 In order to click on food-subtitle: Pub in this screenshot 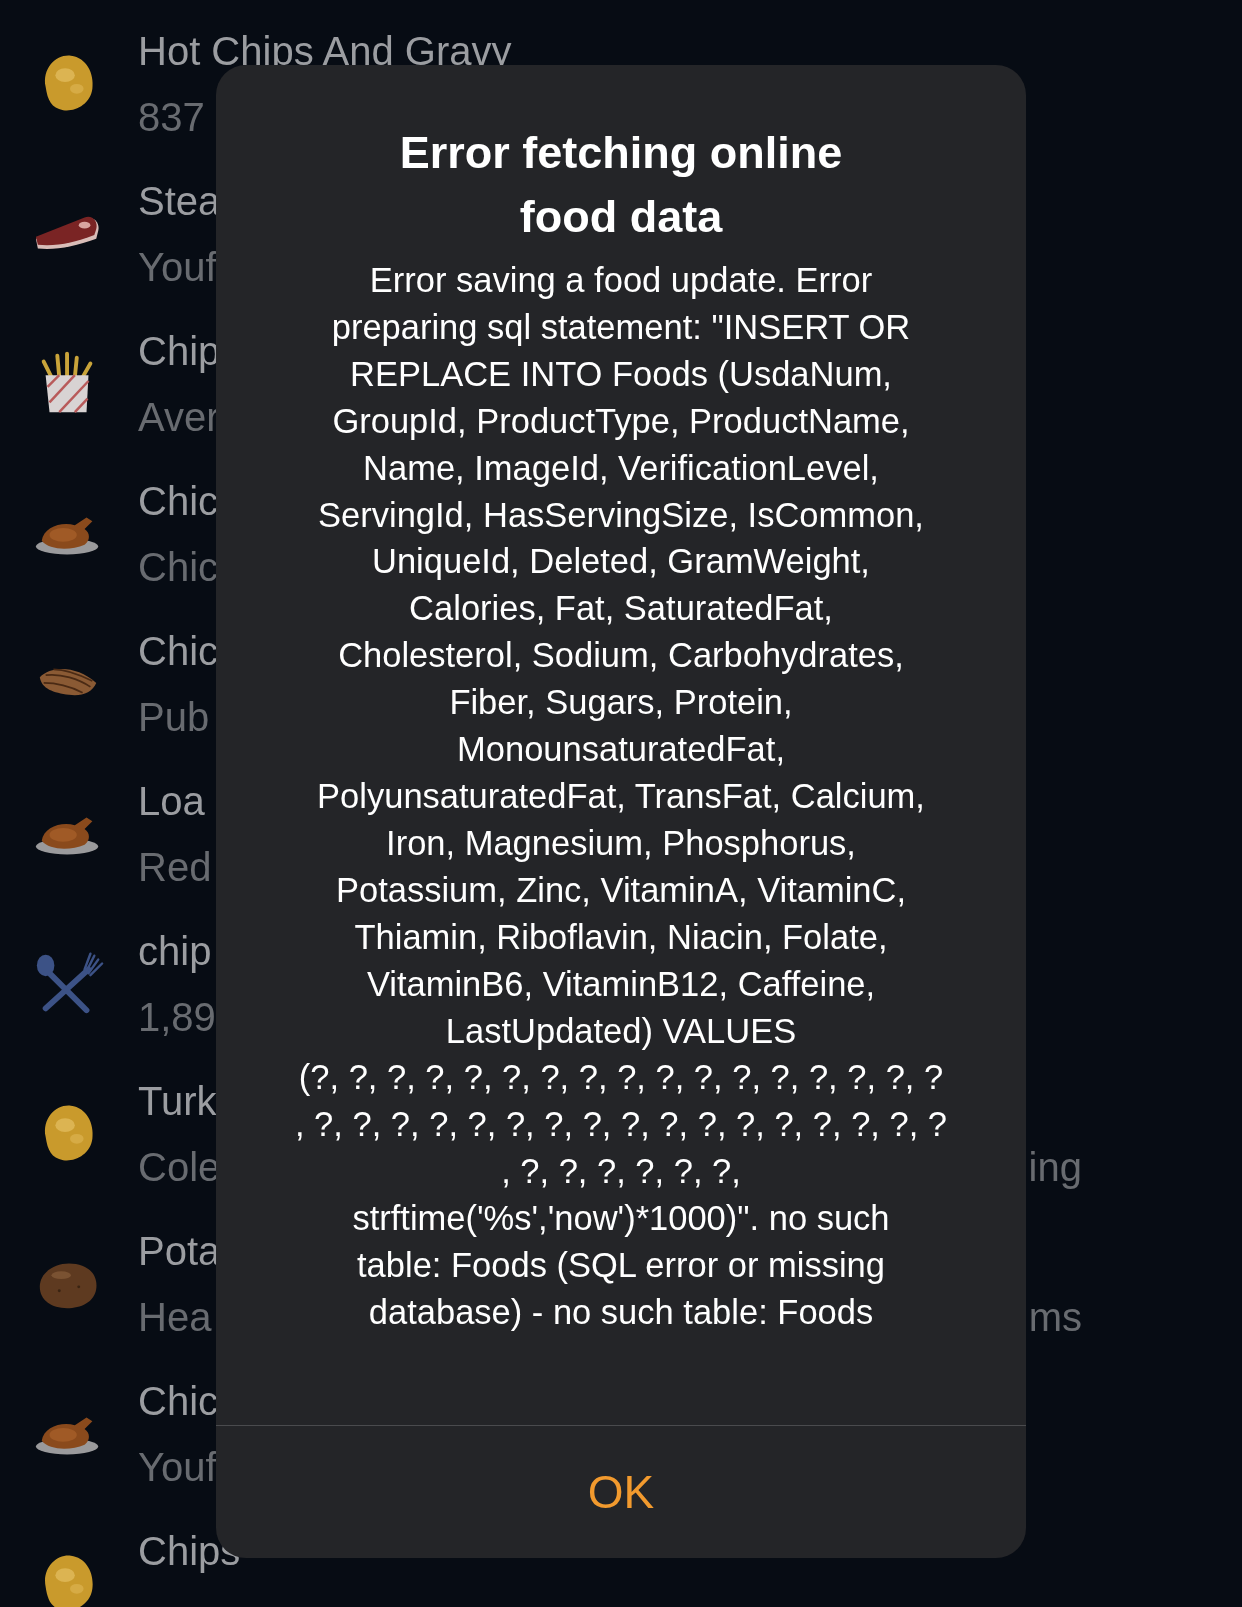, I will do `click(174, 717)`.